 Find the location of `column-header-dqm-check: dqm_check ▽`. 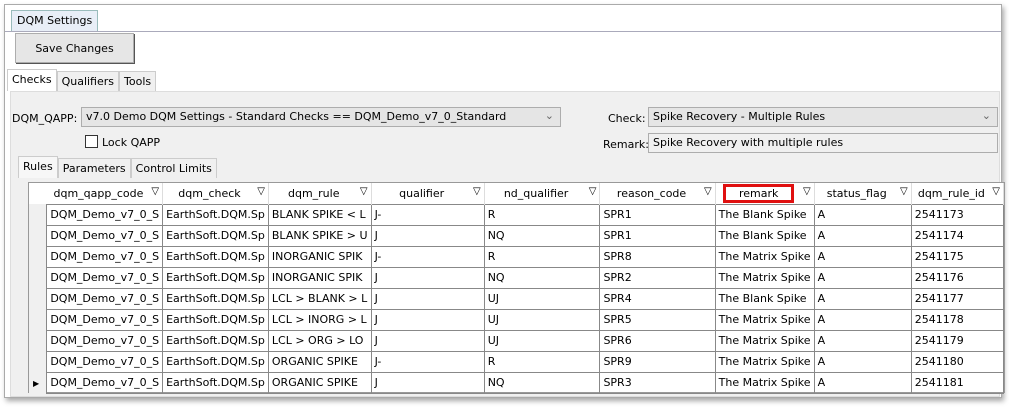

column-header-dqm-check: dqm_check ▽ is located at coordinates (215, 193).